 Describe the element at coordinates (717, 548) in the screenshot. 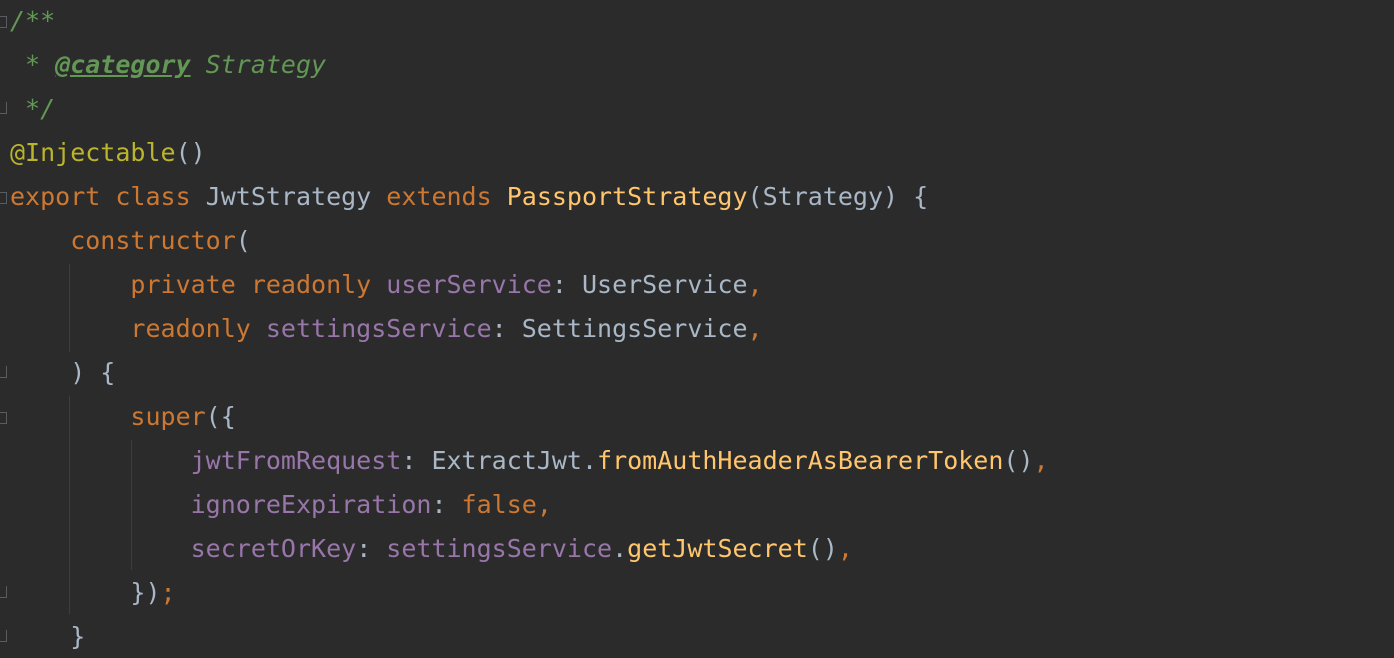

I see `code-token: getJwtSecret` at that location.